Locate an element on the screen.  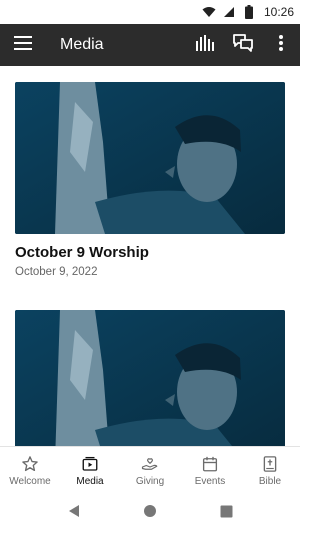
media-title: October 9 Worship is located at coordinates (150, 252).